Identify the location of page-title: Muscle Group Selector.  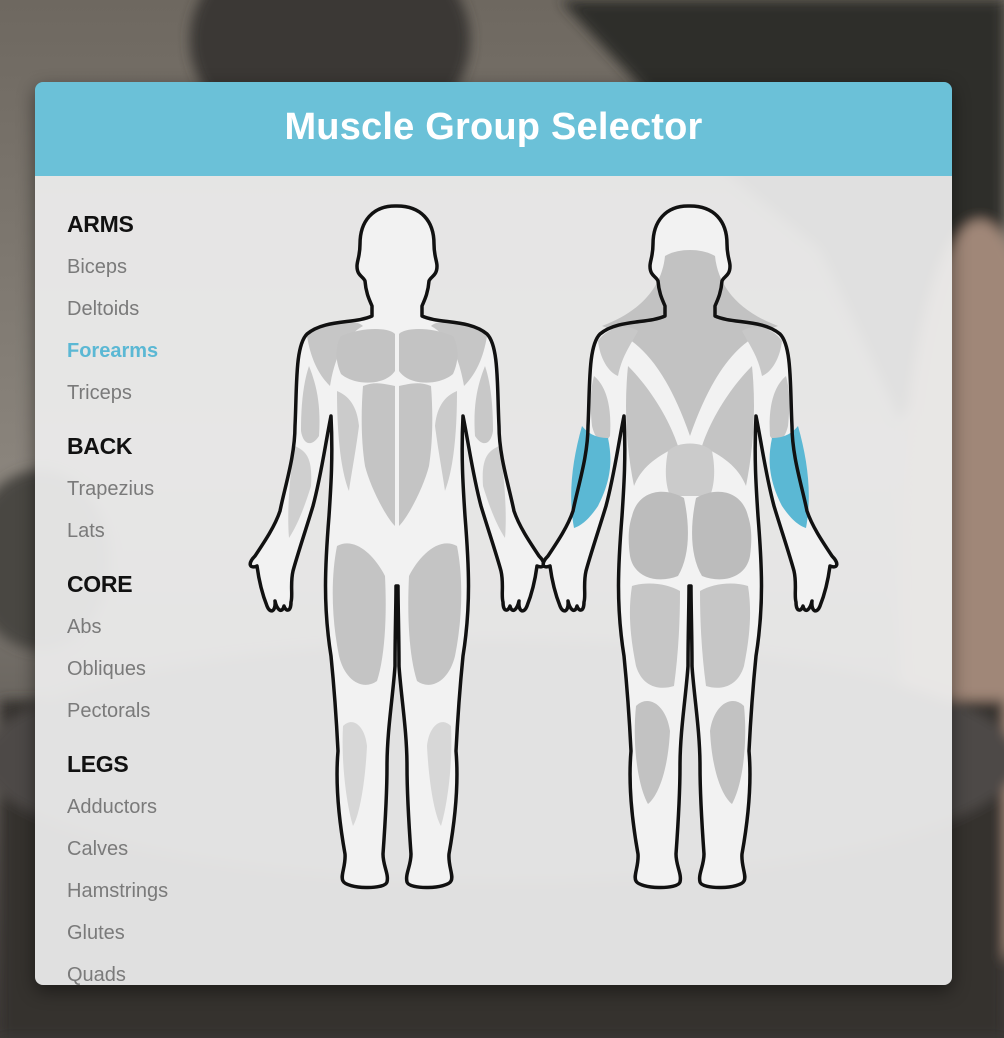
(493, 126).